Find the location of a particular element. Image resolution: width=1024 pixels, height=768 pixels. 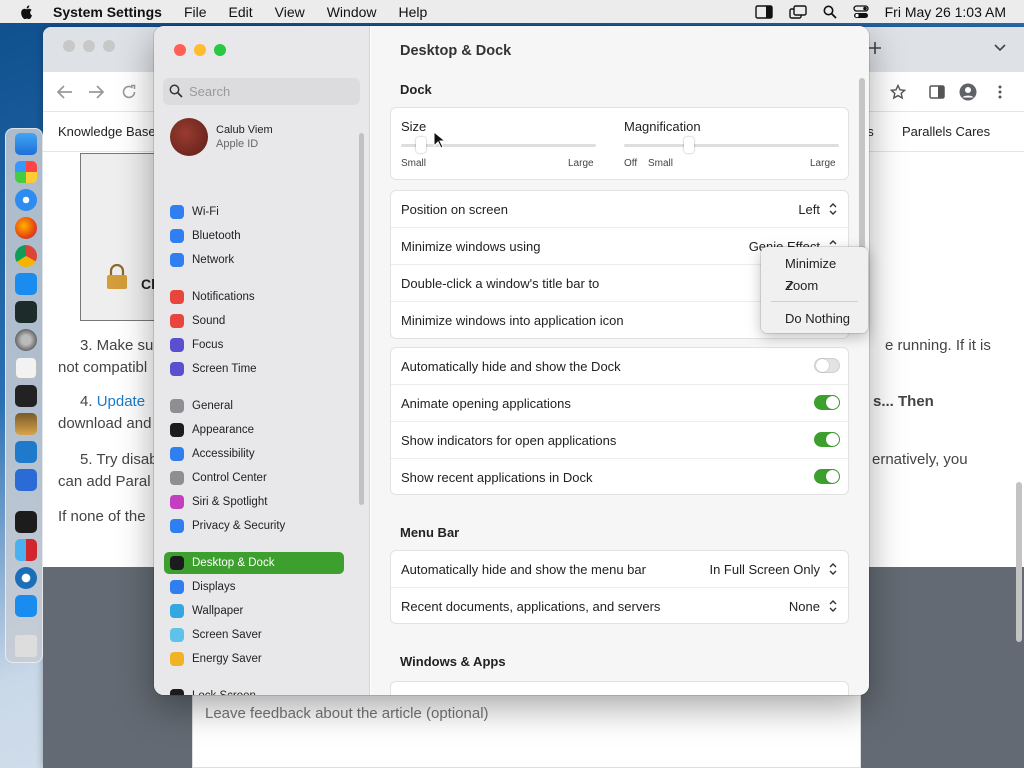

size-slider-track is located at coordinates (498, 145).